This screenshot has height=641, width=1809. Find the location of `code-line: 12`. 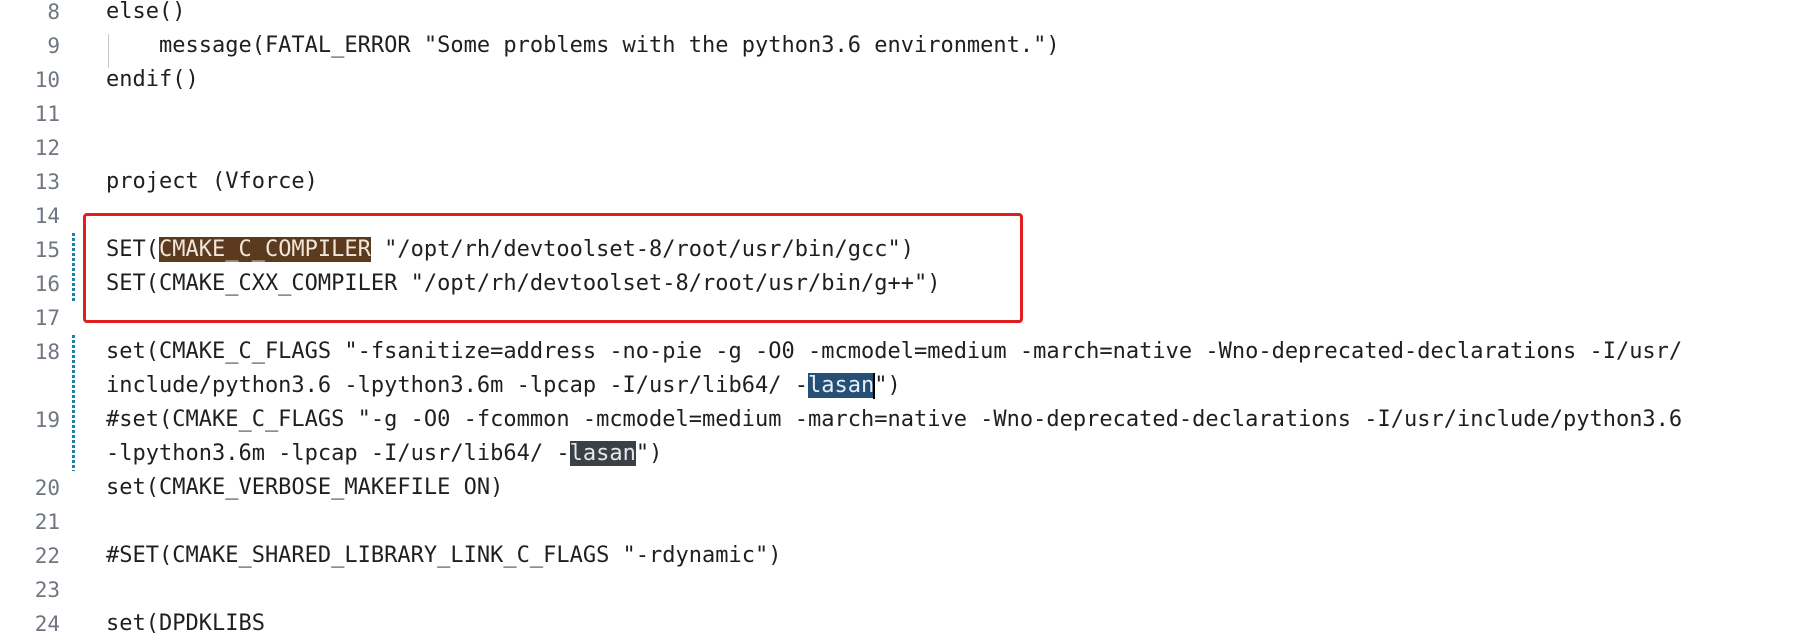

code-line: 12 is located at coordinates (904, 148).